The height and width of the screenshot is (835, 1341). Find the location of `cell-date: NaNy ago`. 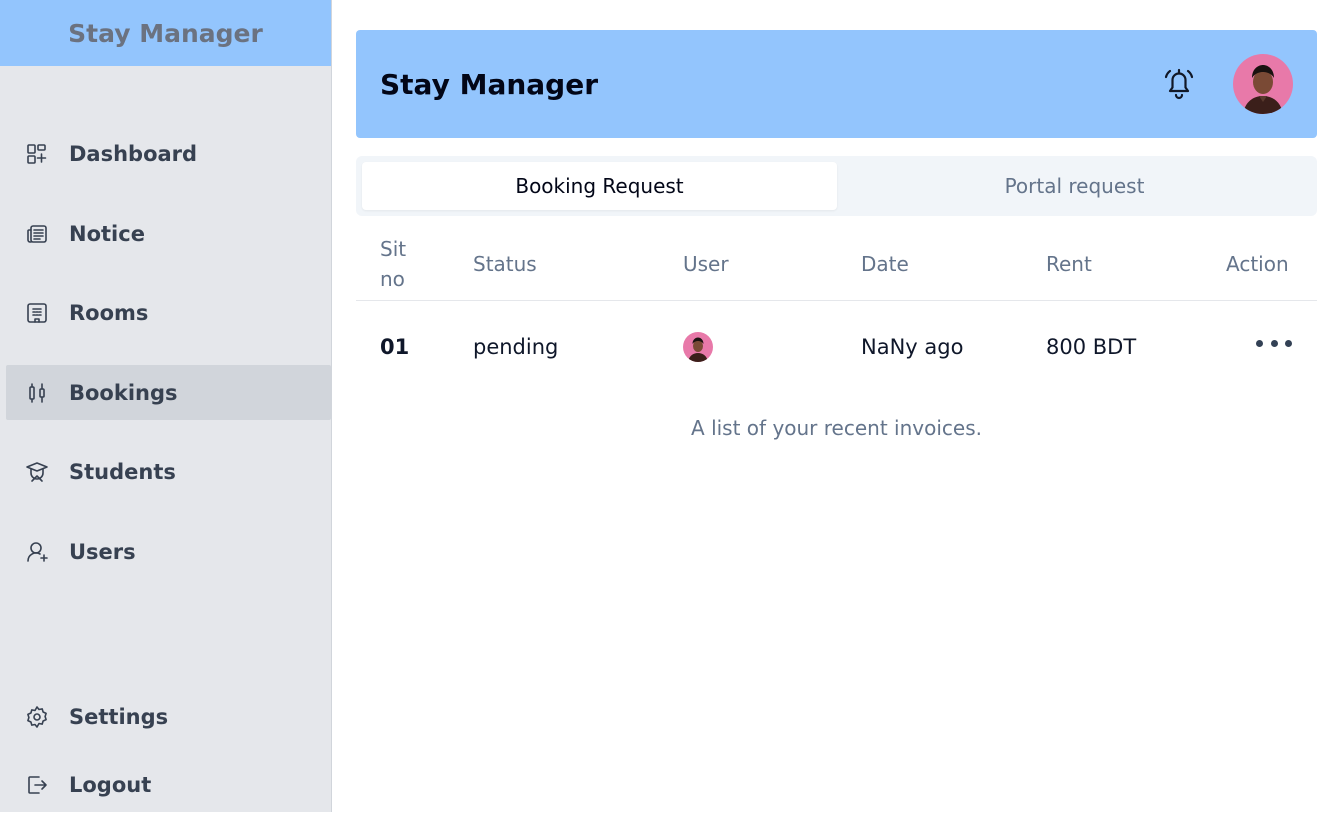

cell-date: NaNy ago is located at coordinates (912, 347).